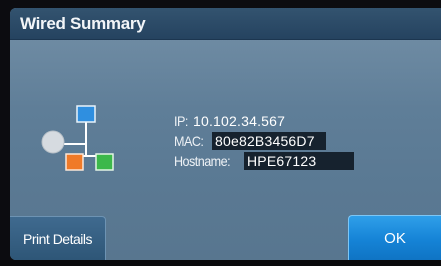 Image resolution: width=441 pixels, height=266 pixels. What do you see at coordinates (181, 121) in the screenshot?
I see `ip-label: IP:` at bounding box center [181, 121].